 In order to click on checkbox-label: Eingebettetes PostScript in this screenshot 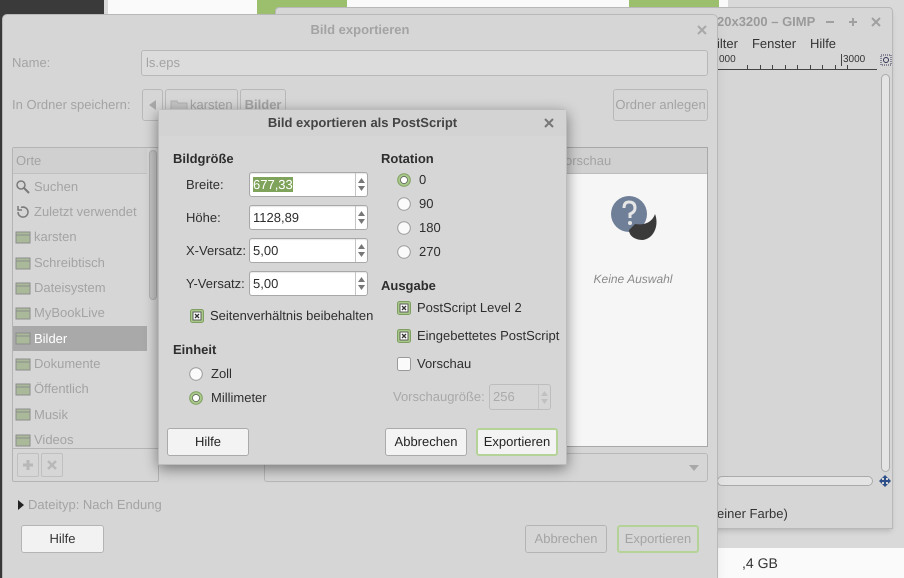, I will do `click(488, 336)`.